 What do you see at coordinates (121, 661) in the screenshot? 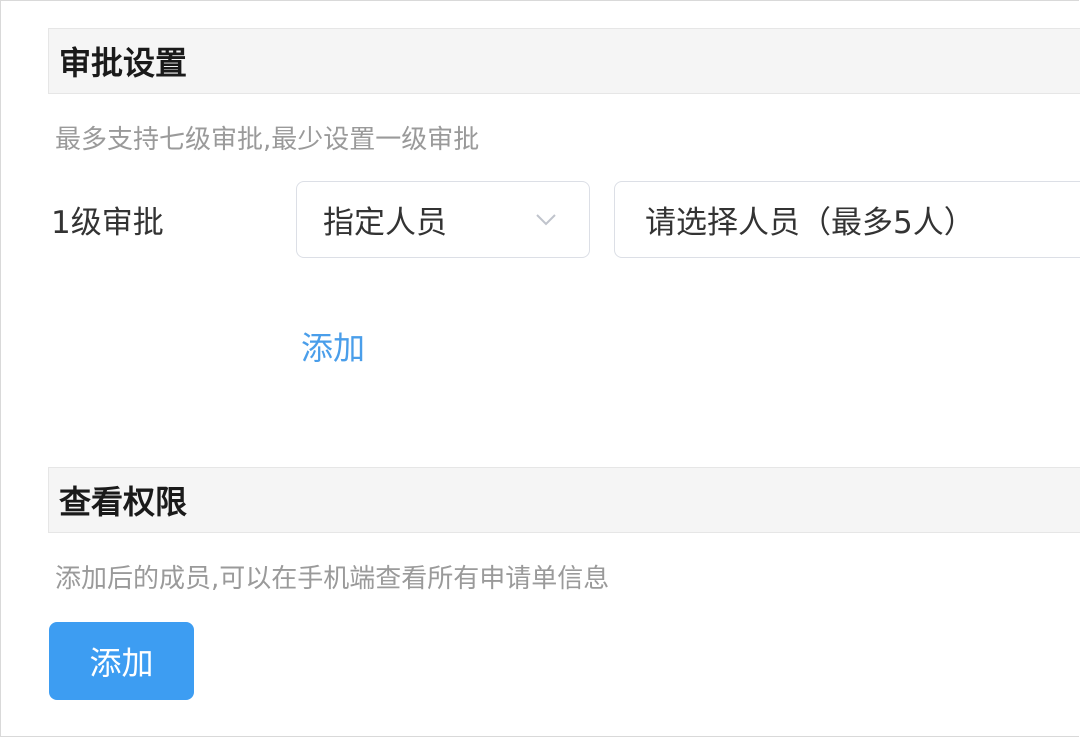
I see `add-member-button: 添加` at bounding box center [121, 661].